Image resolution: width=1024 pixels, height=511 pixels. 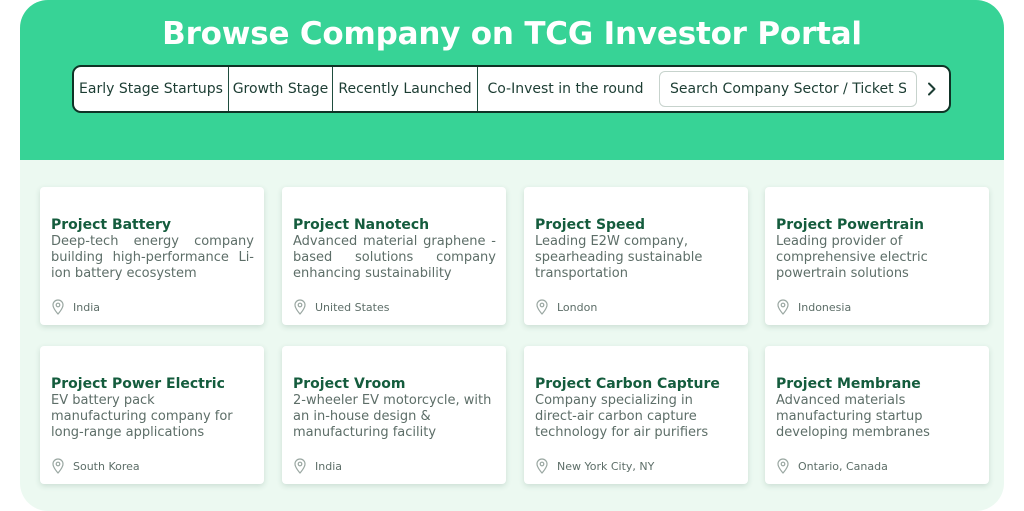 I want to click on company-location: United States, so click(x=342, y=307).